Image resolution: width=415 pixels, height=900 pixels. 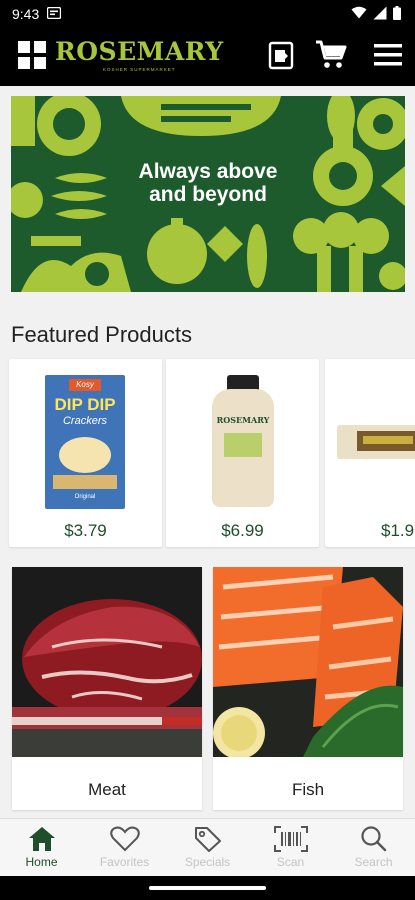 I want to click on nav-label: Favorites, so click(x=124, y=862).